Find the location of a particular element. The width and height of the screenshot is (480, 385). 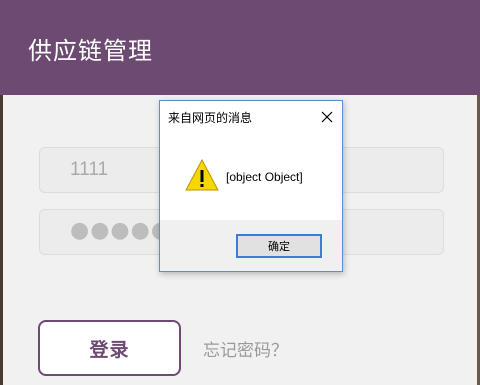

username-value: 1111 is located at coordinates (89, 169).